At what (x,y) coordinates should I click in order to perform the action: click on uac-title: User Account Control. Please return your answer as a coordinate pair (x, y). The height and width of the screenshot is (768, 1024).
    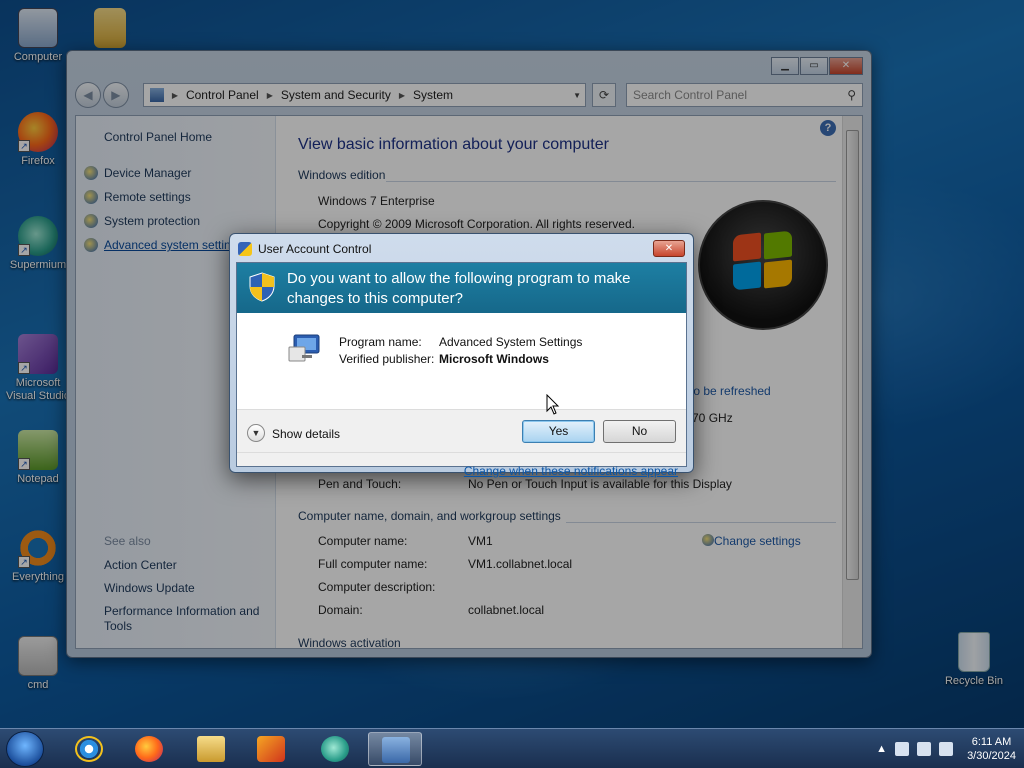
    Looking at the image, I should click on (315, 249).